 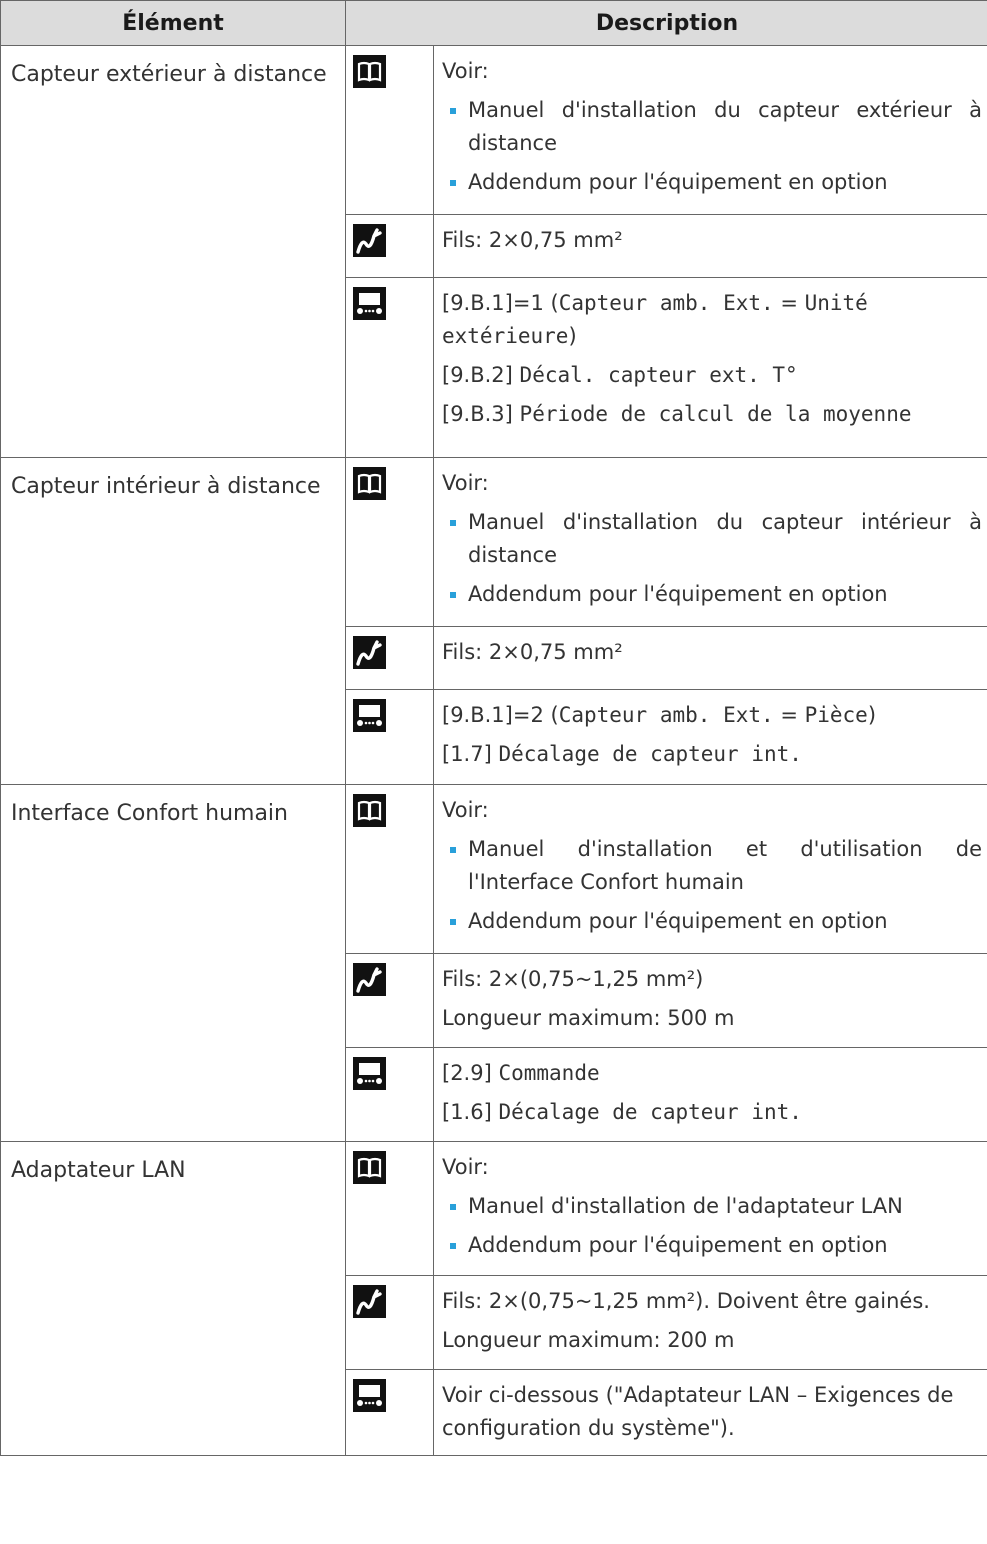 What do you see at coordinates (549, 1073) in the screenshot?
I see `setting-name: Commande` at bounding box center [549, 1073].